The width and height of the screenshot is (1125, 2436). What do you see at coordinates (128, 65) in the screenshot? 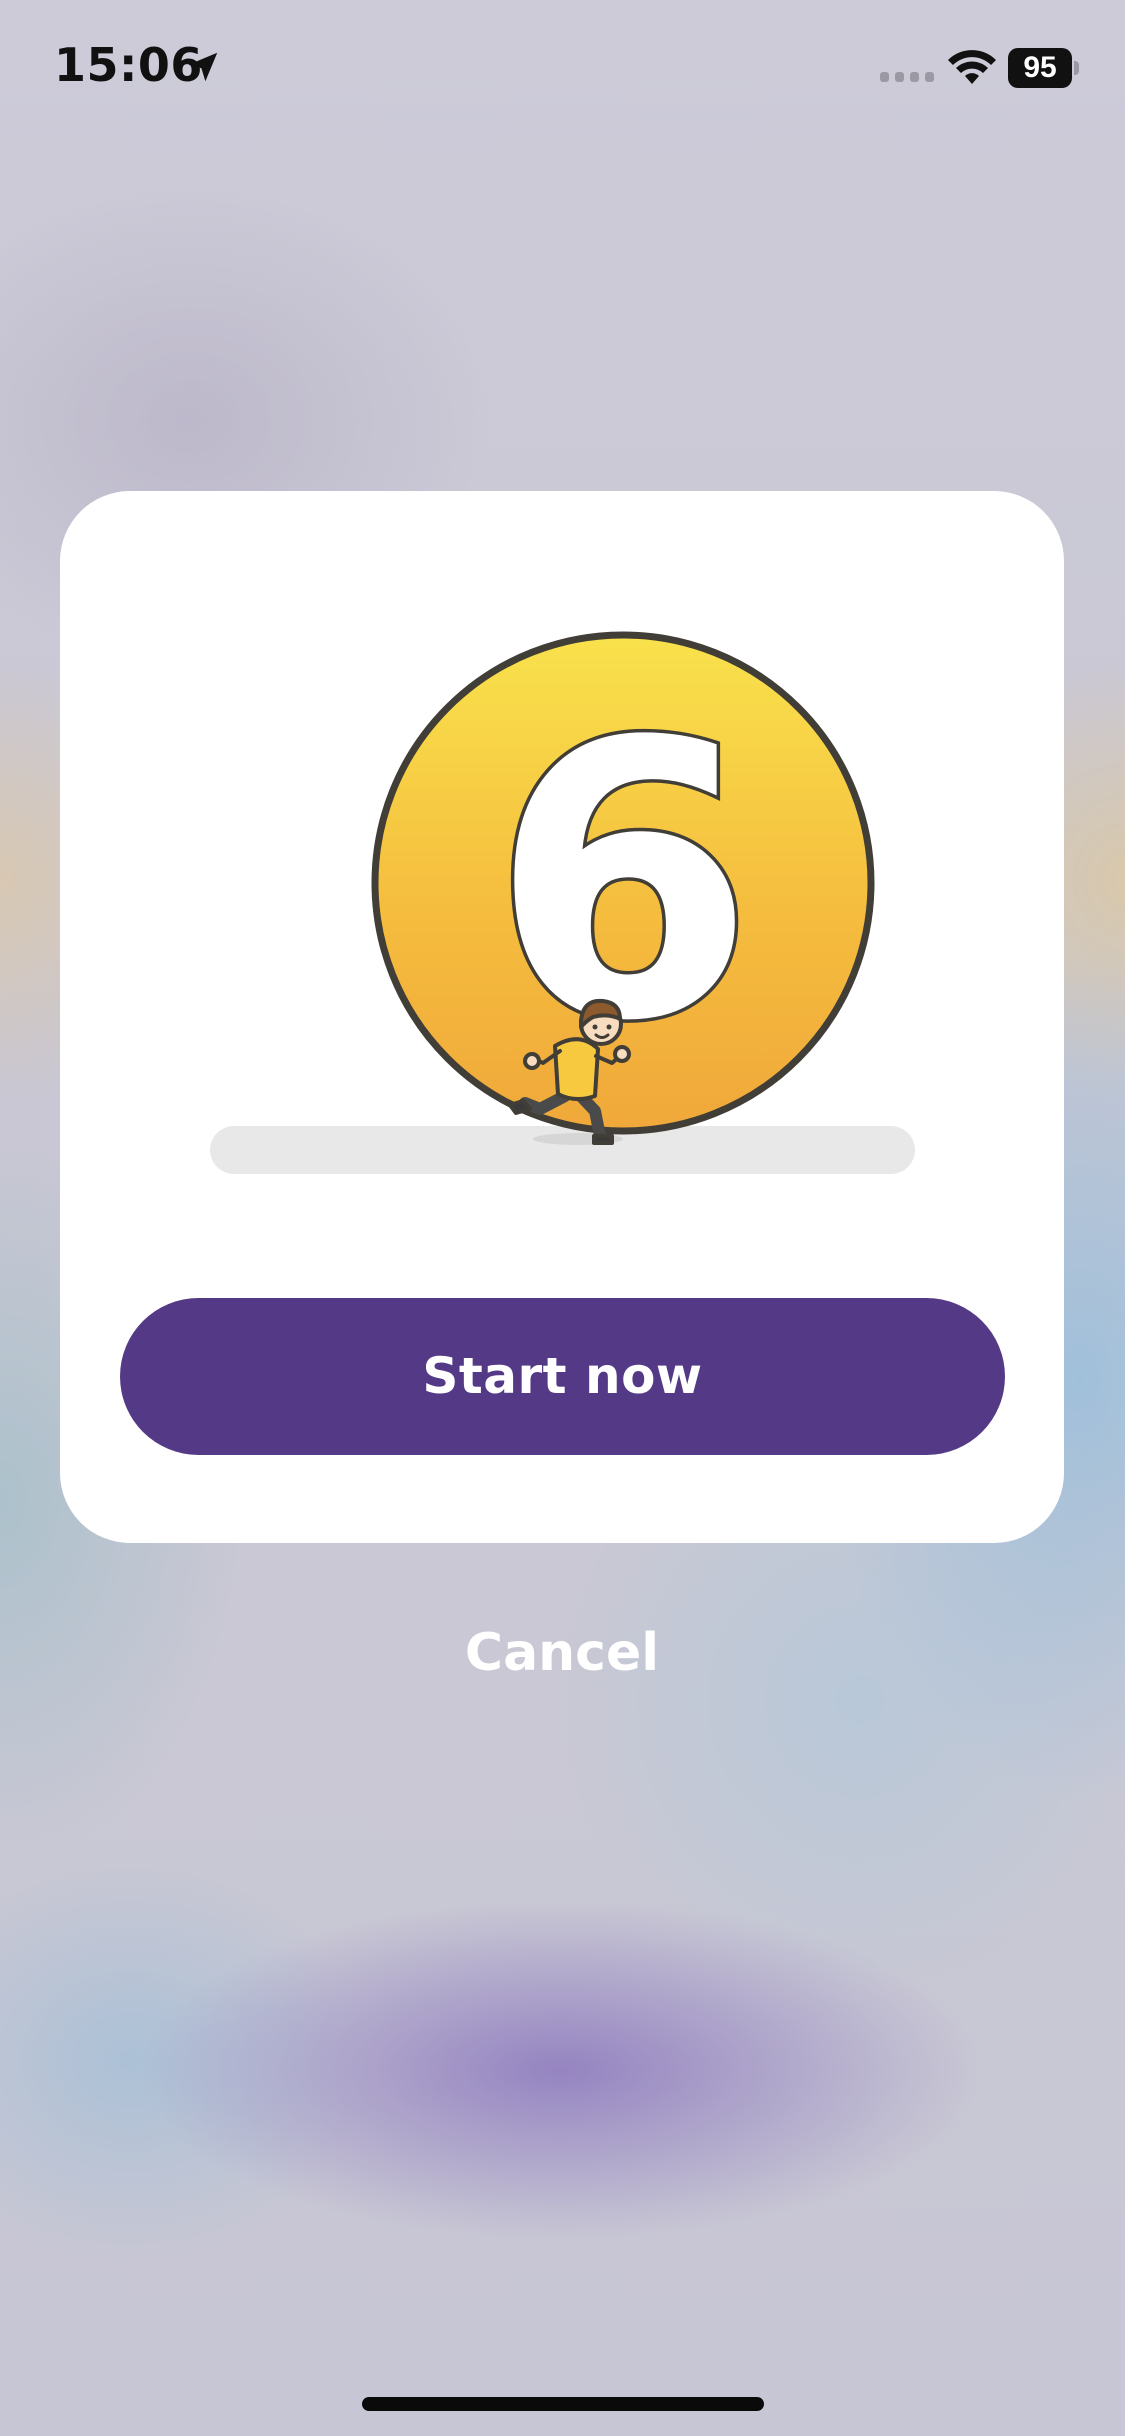
I see `status-time: 15:06` at bounding box center [128, 65].